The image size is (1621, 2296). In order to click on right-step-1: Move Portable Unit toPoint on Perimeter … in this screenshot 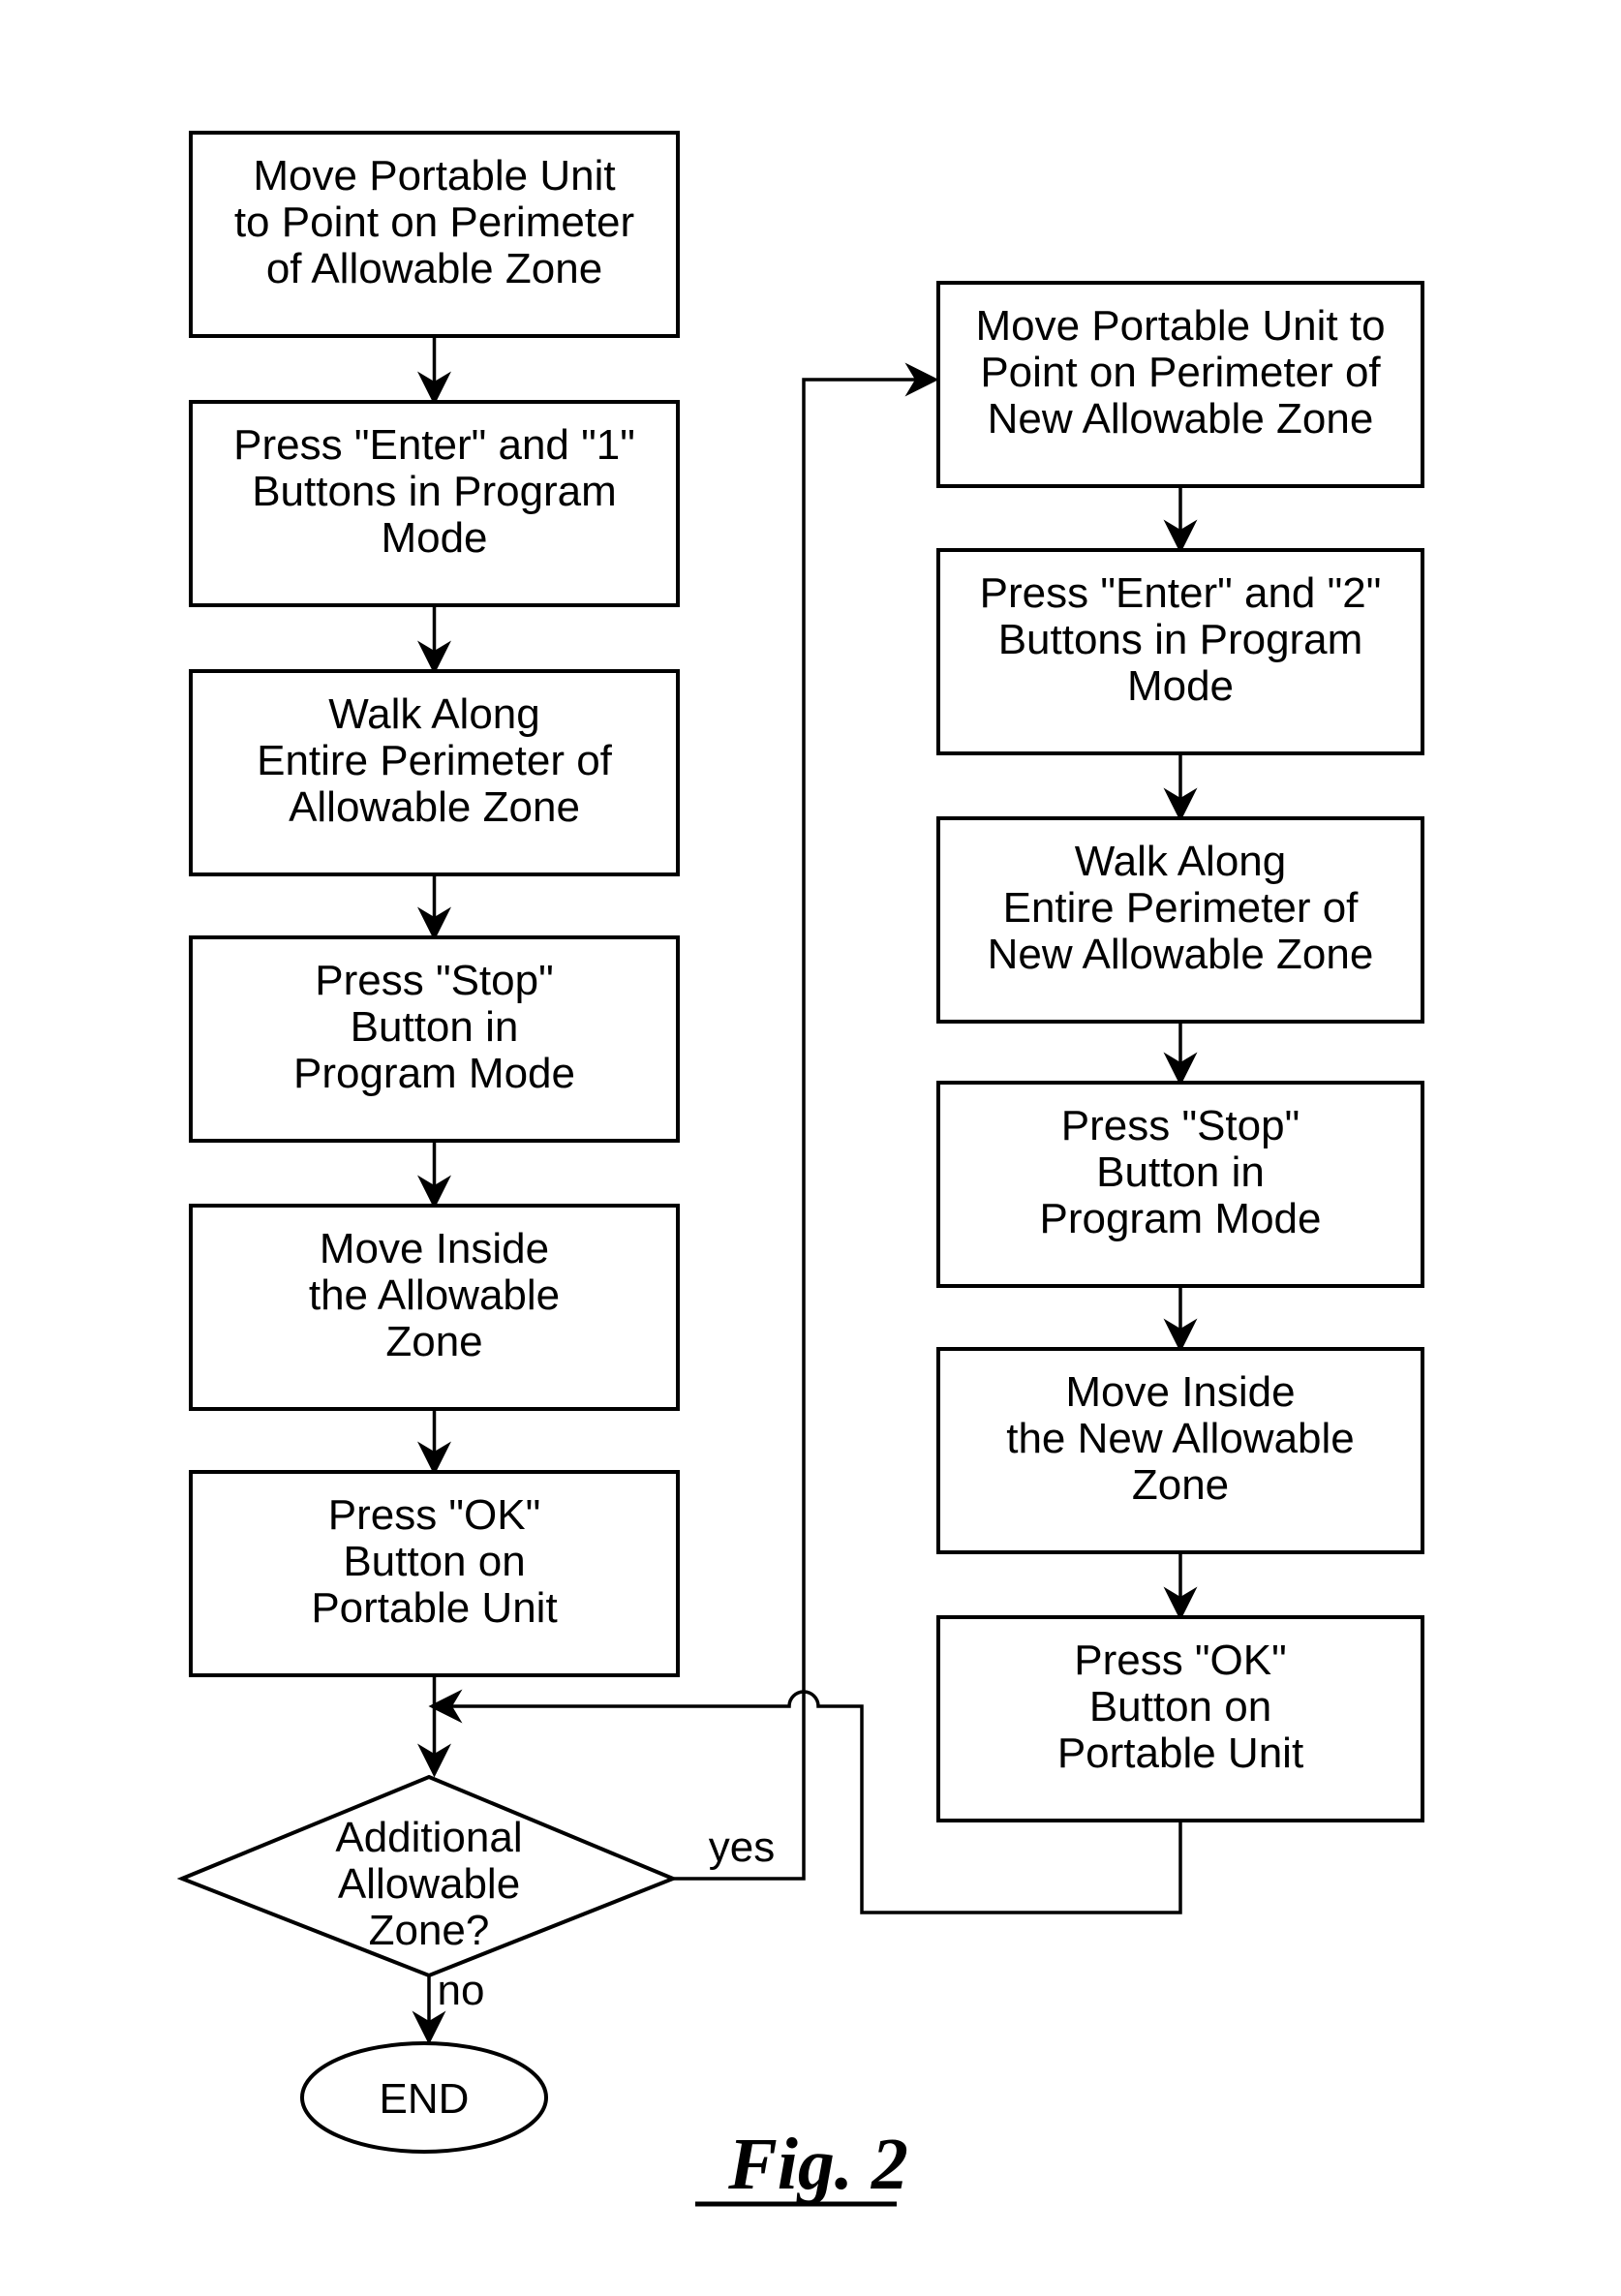, I will do `click(1180, 384)`.